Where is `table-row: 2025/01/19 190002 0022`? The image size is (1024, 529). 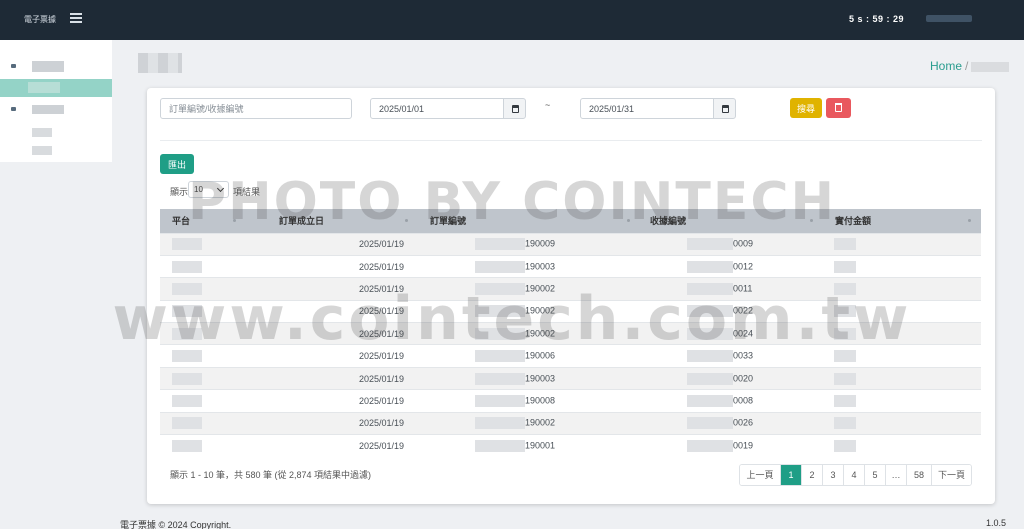 table-row: 2025/01/19 190002 0022 is located at coordinates (570, 311).